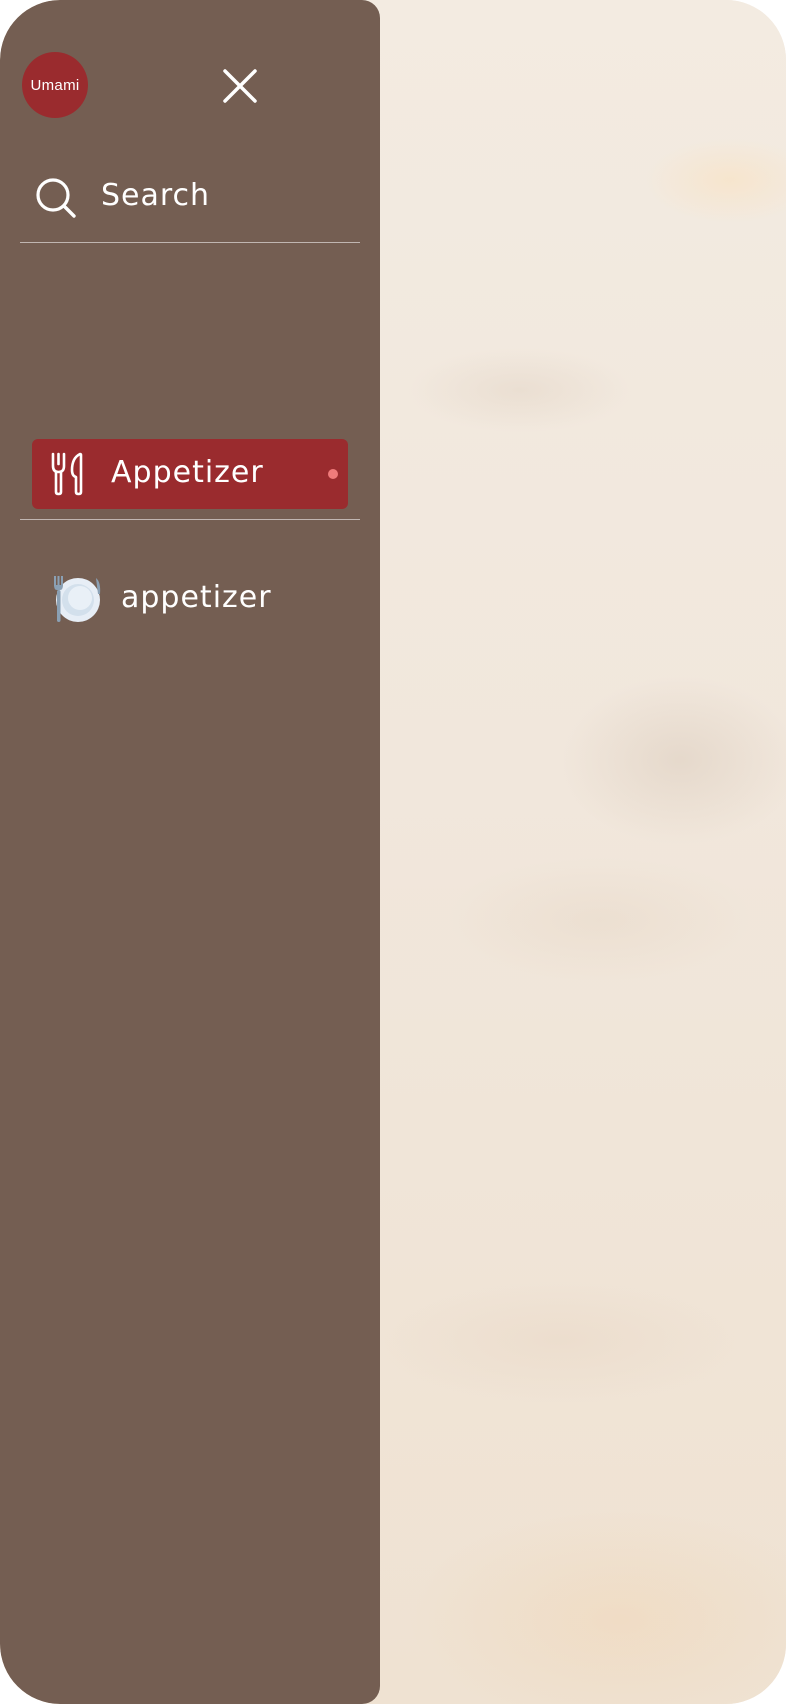 Image resolution: width=786 pixels, height=1704 pixels. I want to click on category-label: Appetizer, so click(187, 472).